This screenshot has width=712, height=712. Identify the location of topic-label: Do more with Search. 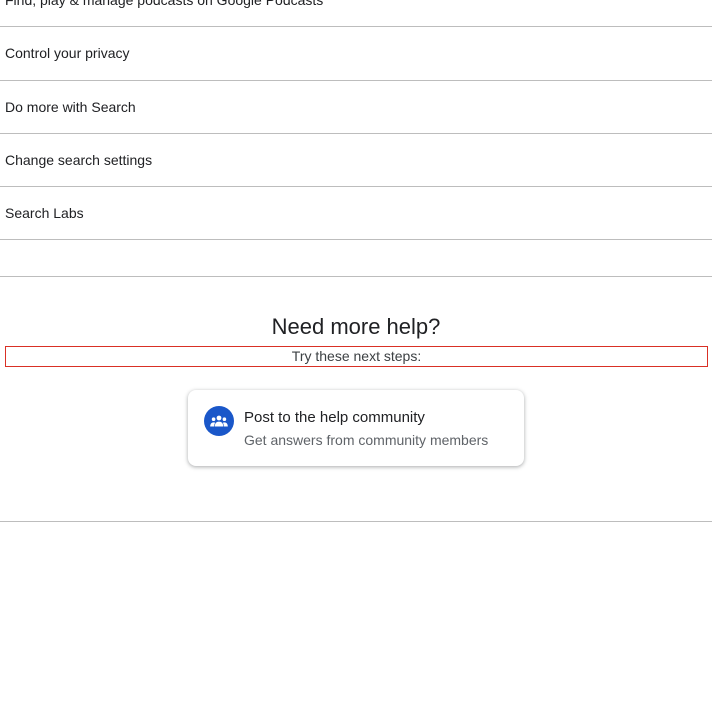
(70, 107).